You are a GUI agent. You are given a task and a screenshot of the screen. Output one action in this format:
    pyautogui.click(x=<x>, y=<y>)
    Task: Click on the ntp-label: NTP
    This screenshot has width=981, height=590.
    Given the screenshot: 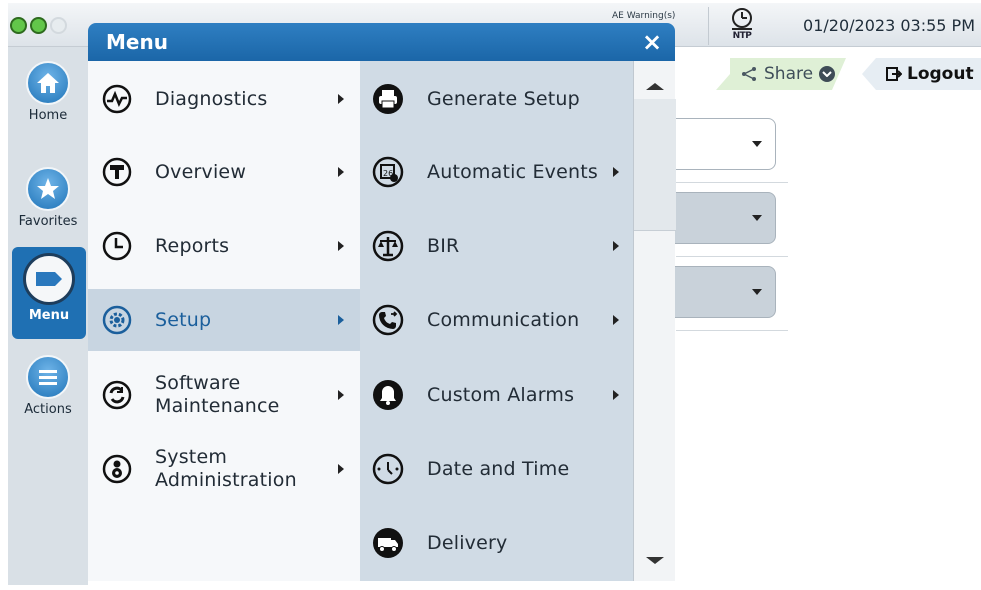 What is the action you would take?
    pyautogui.click(x=742, y=36)
    